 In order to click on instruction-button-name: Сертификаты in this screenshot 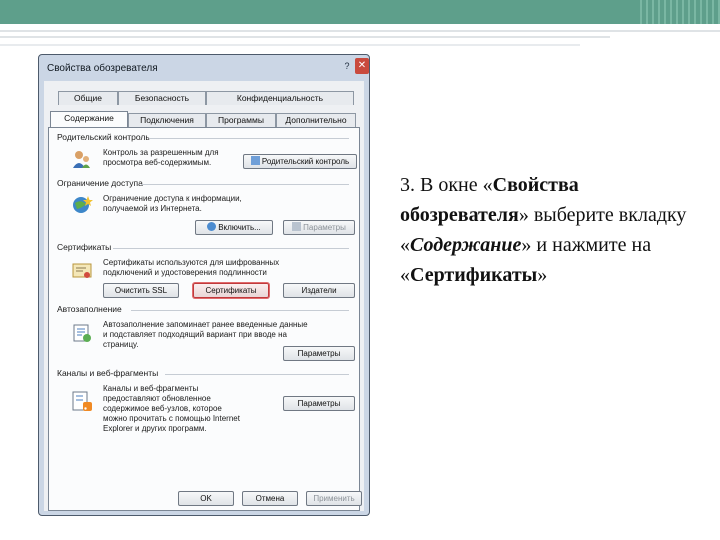, I will do `click(474, 275)`.